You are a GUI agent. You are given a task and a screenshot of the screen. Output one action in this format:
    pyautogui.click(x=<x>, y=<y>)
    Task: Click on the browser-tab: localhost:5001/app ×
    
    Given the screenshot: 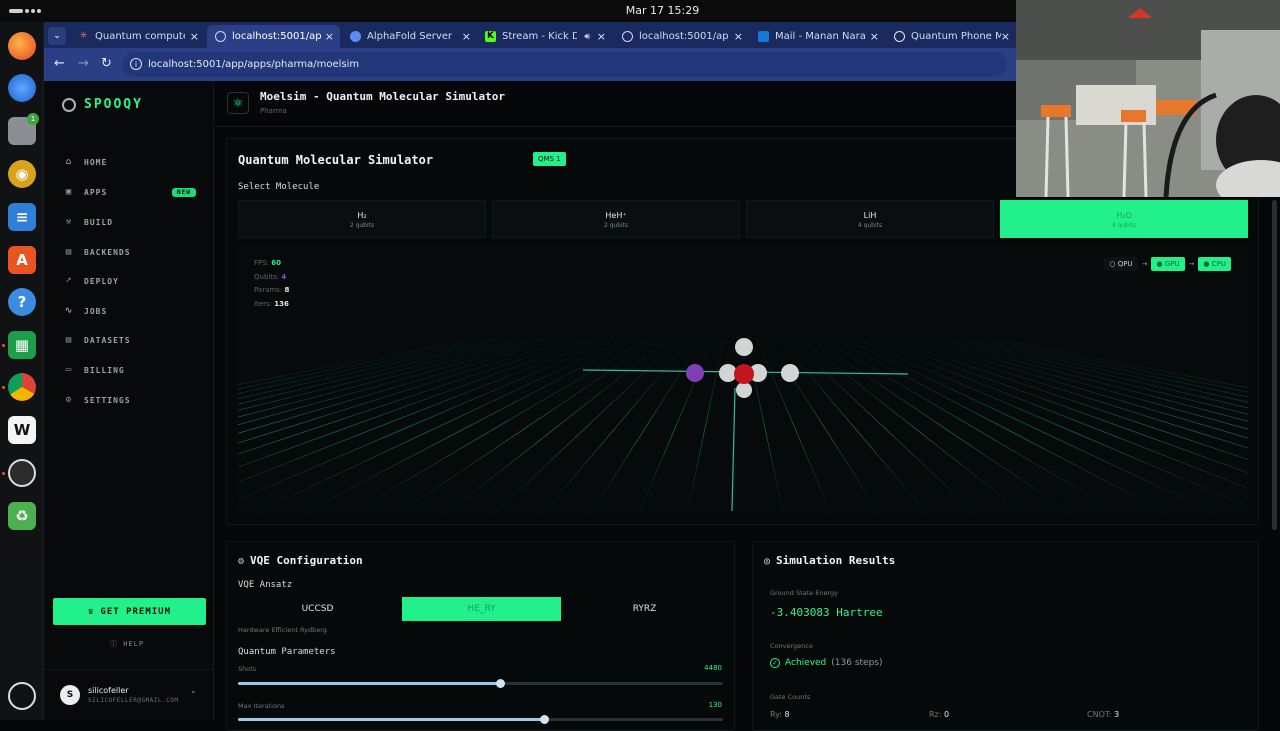 What is the action you would take?
    pyautogui.click(x=681, y=36)
    